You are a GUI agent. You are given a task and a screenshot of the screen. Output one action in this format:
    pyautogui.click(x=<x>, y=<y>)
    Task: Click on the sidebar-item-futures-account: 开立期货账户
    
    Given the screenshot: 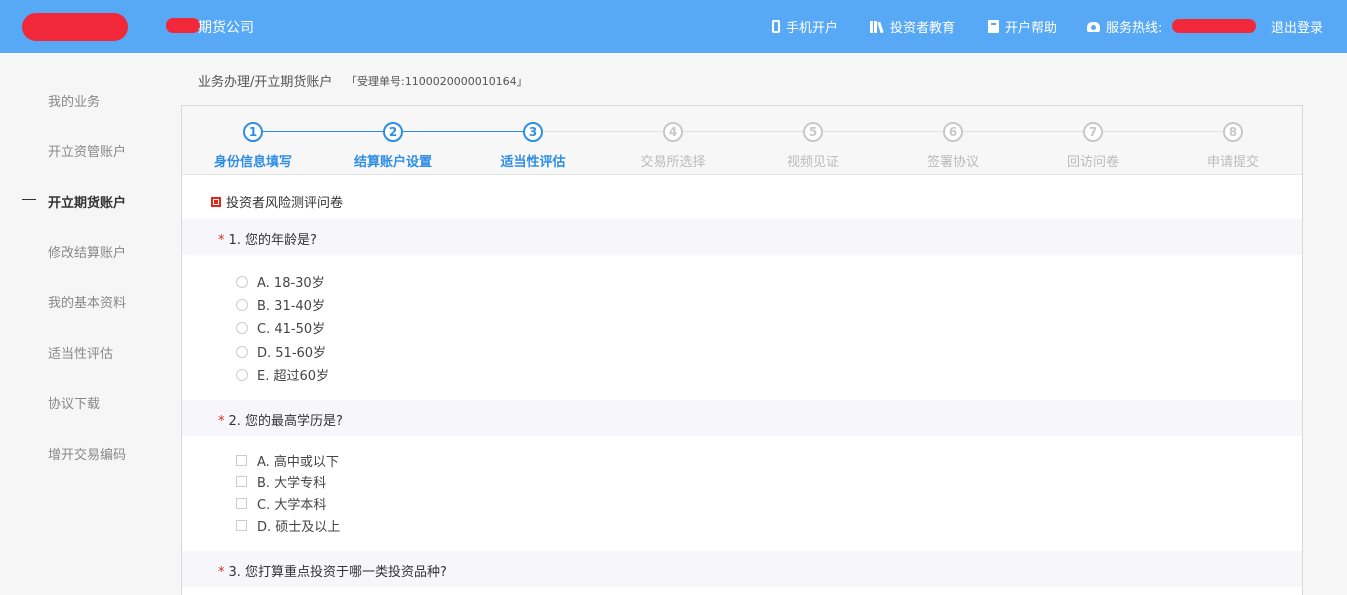 What is the action you would take?
    pyautogui.click(x=87, y=201)
    